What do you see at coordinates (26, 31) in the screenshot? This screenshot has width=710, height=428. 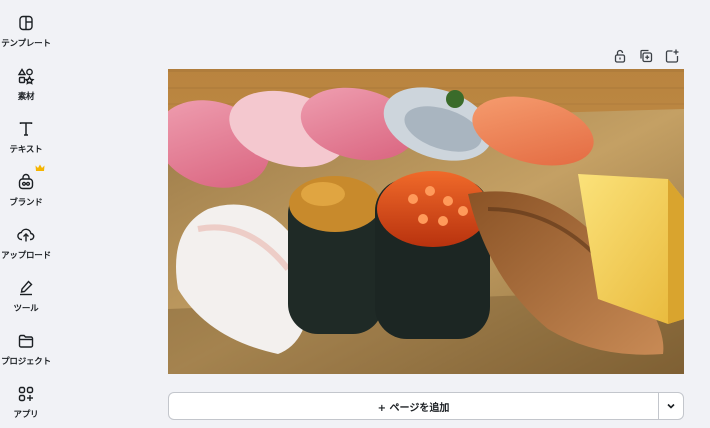 I see `sidebar-item-templates: テンプレート` at bounding box center [26, 31].